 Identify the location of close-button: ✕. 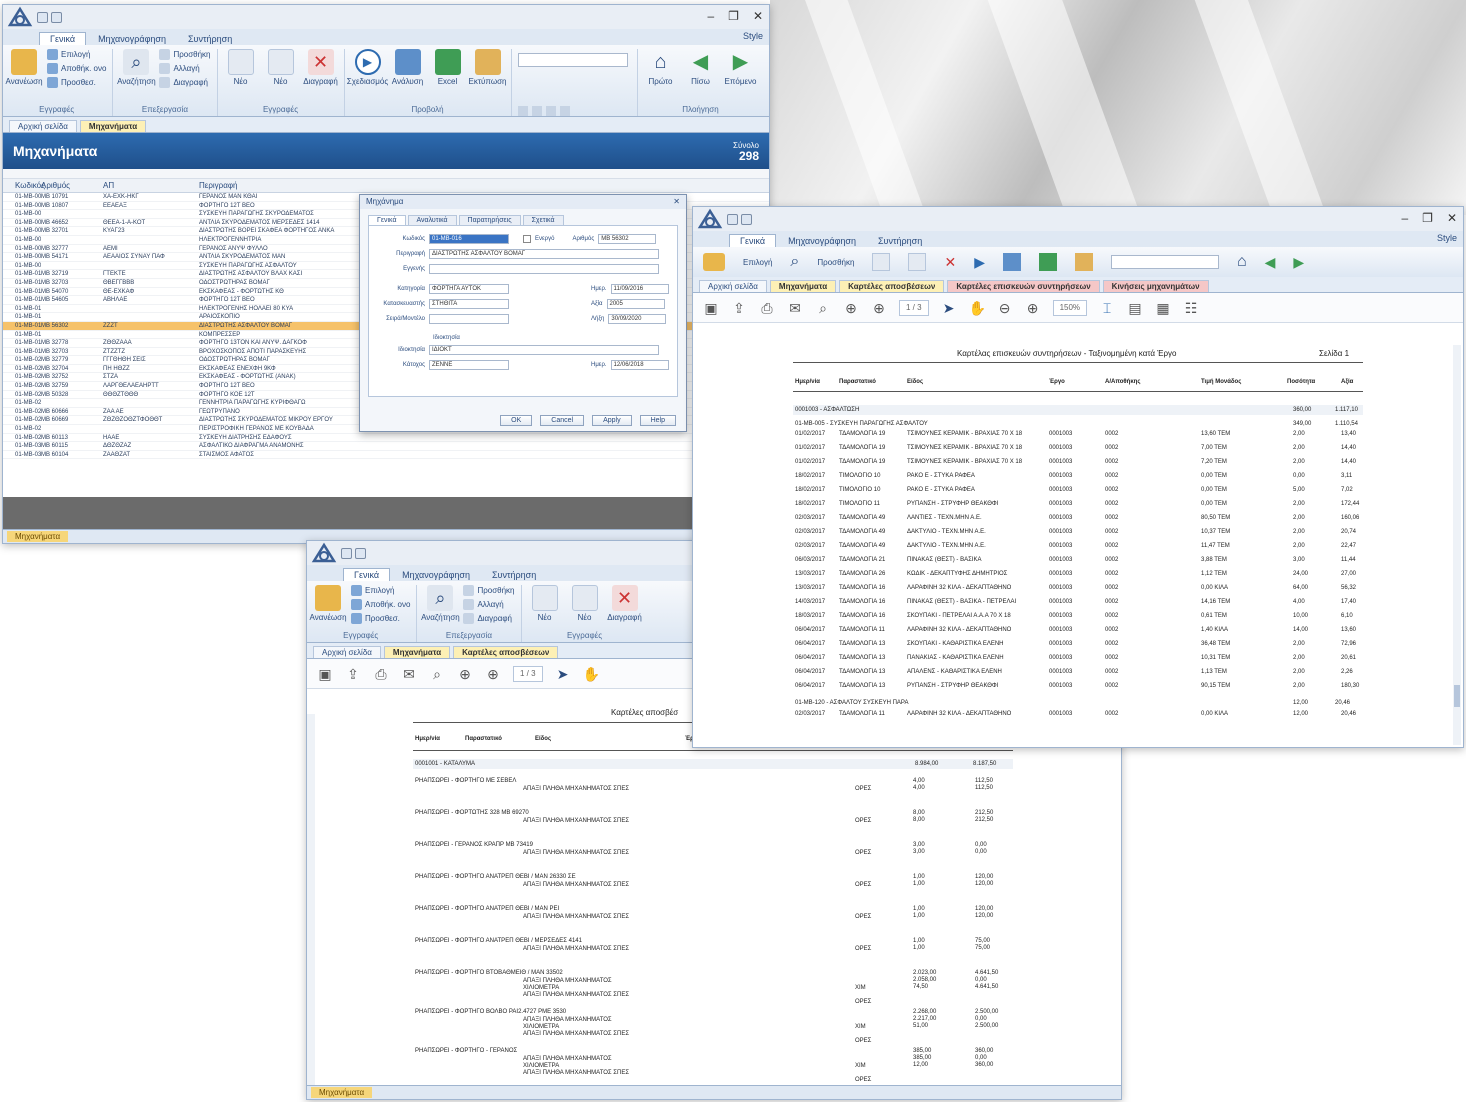
(758, 16).